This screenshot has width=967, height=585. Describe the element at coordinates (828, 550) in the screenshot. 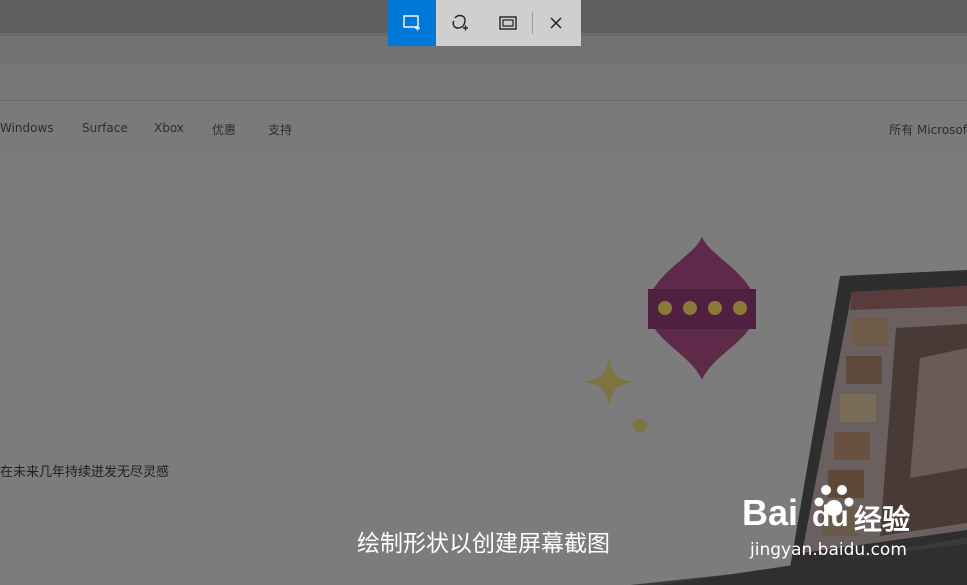

I see `jingyan-url: jingyan.baidu.com` at that location.